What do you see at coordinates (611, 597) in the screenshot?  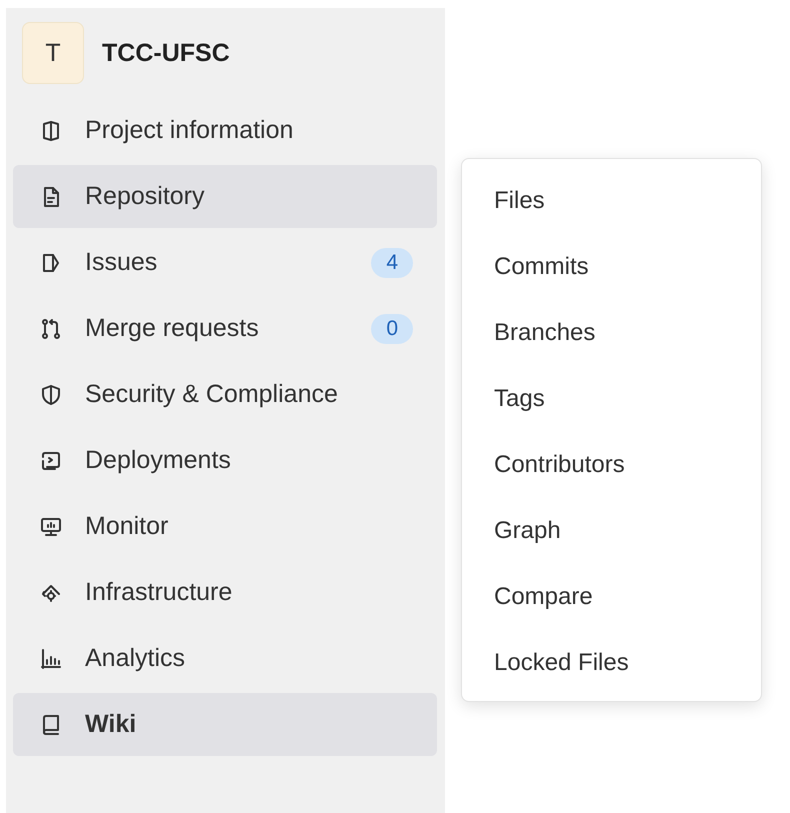 I see `submenu-item: Compare` at bounding box center [611, 597].